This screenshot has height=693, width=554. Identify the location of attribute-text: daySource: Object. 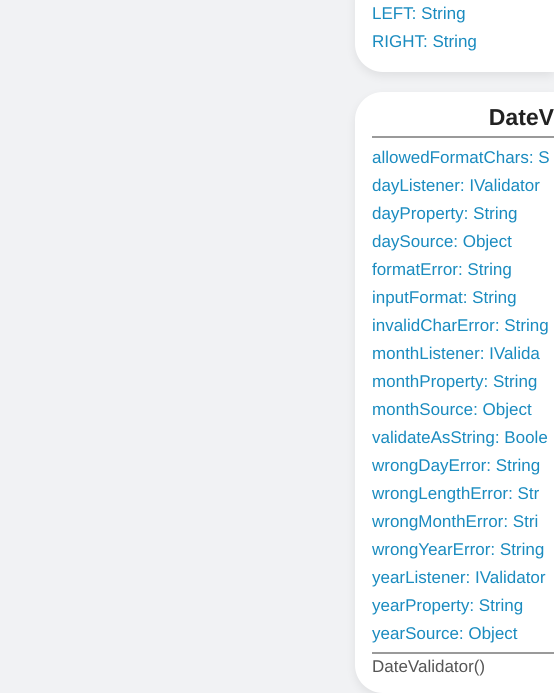
(442, 242).